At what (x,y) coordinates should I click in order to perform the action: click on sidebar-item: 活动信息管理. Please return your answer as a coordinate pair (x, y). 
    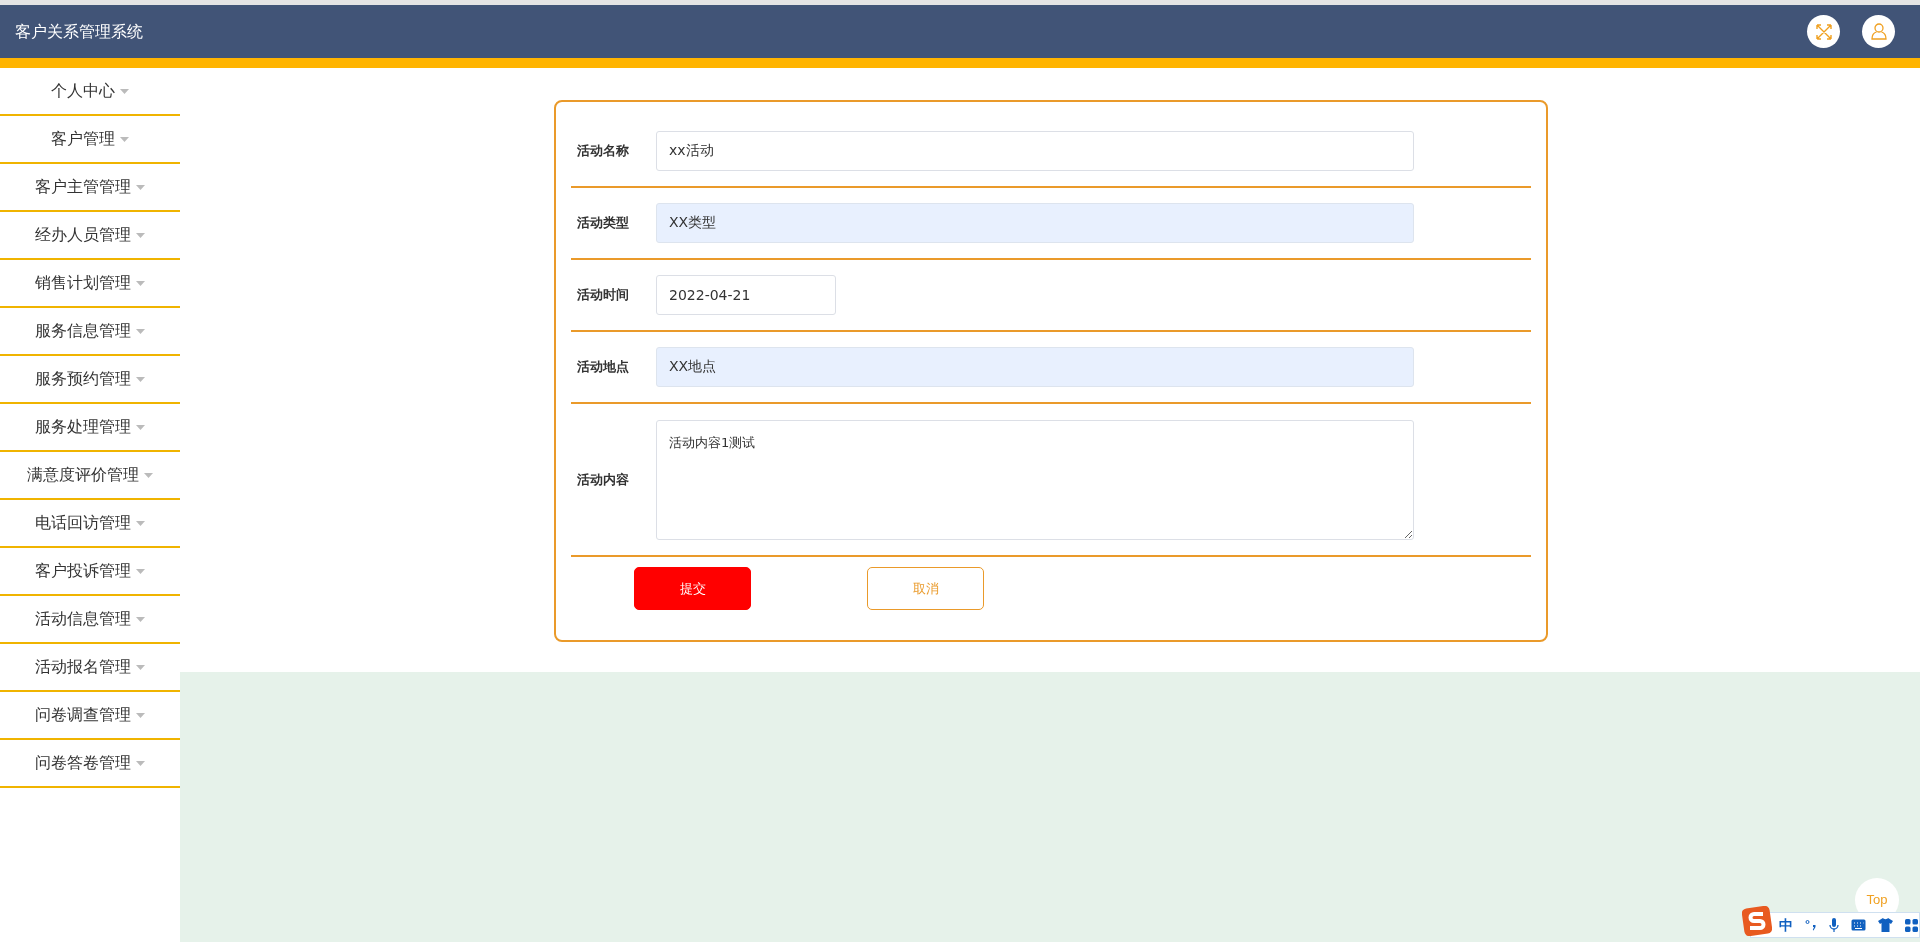
    Looking at the image, I should click on (90, 620).